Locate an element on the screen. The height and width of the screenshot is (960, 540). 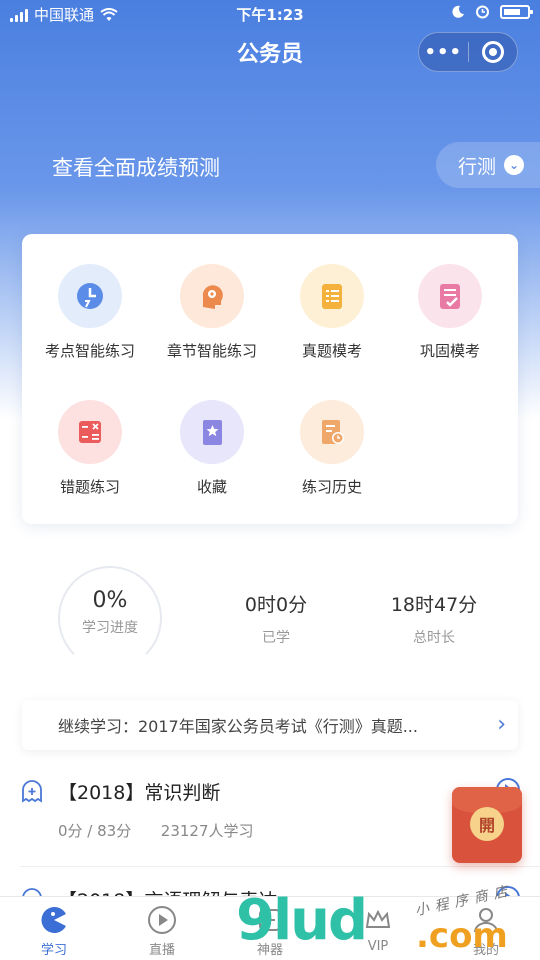
course-title: 【2018】常识判断 is located at coordinates (139, 793).